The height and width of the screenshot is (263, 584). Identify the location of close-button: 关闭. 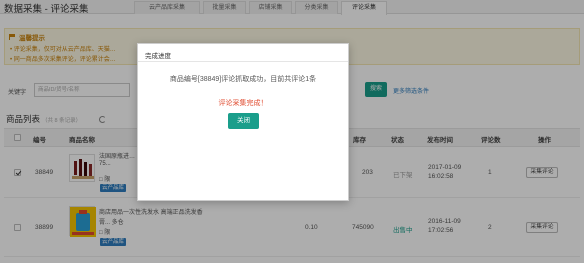
(243, 121).